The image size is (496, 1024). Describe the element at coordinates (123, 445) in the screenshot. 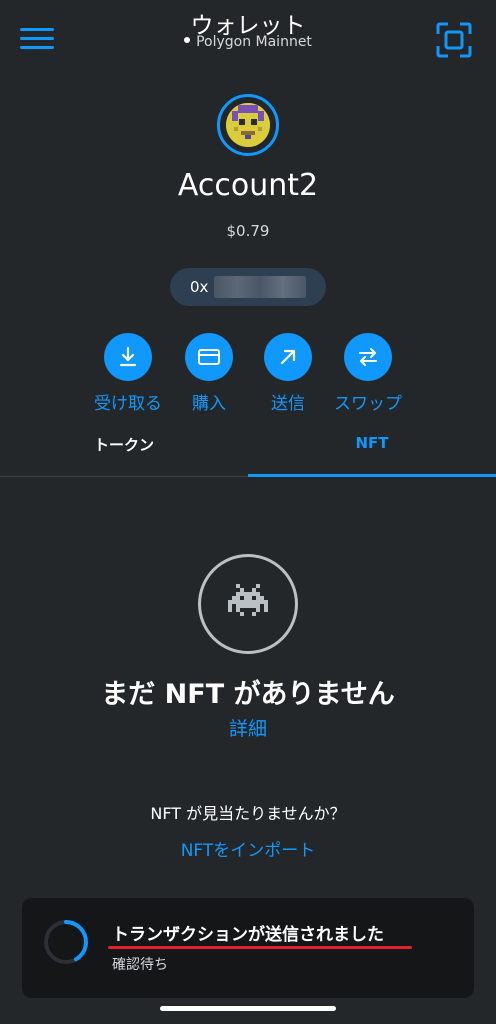

I see `tab-tokens-label: トークン` at that location.